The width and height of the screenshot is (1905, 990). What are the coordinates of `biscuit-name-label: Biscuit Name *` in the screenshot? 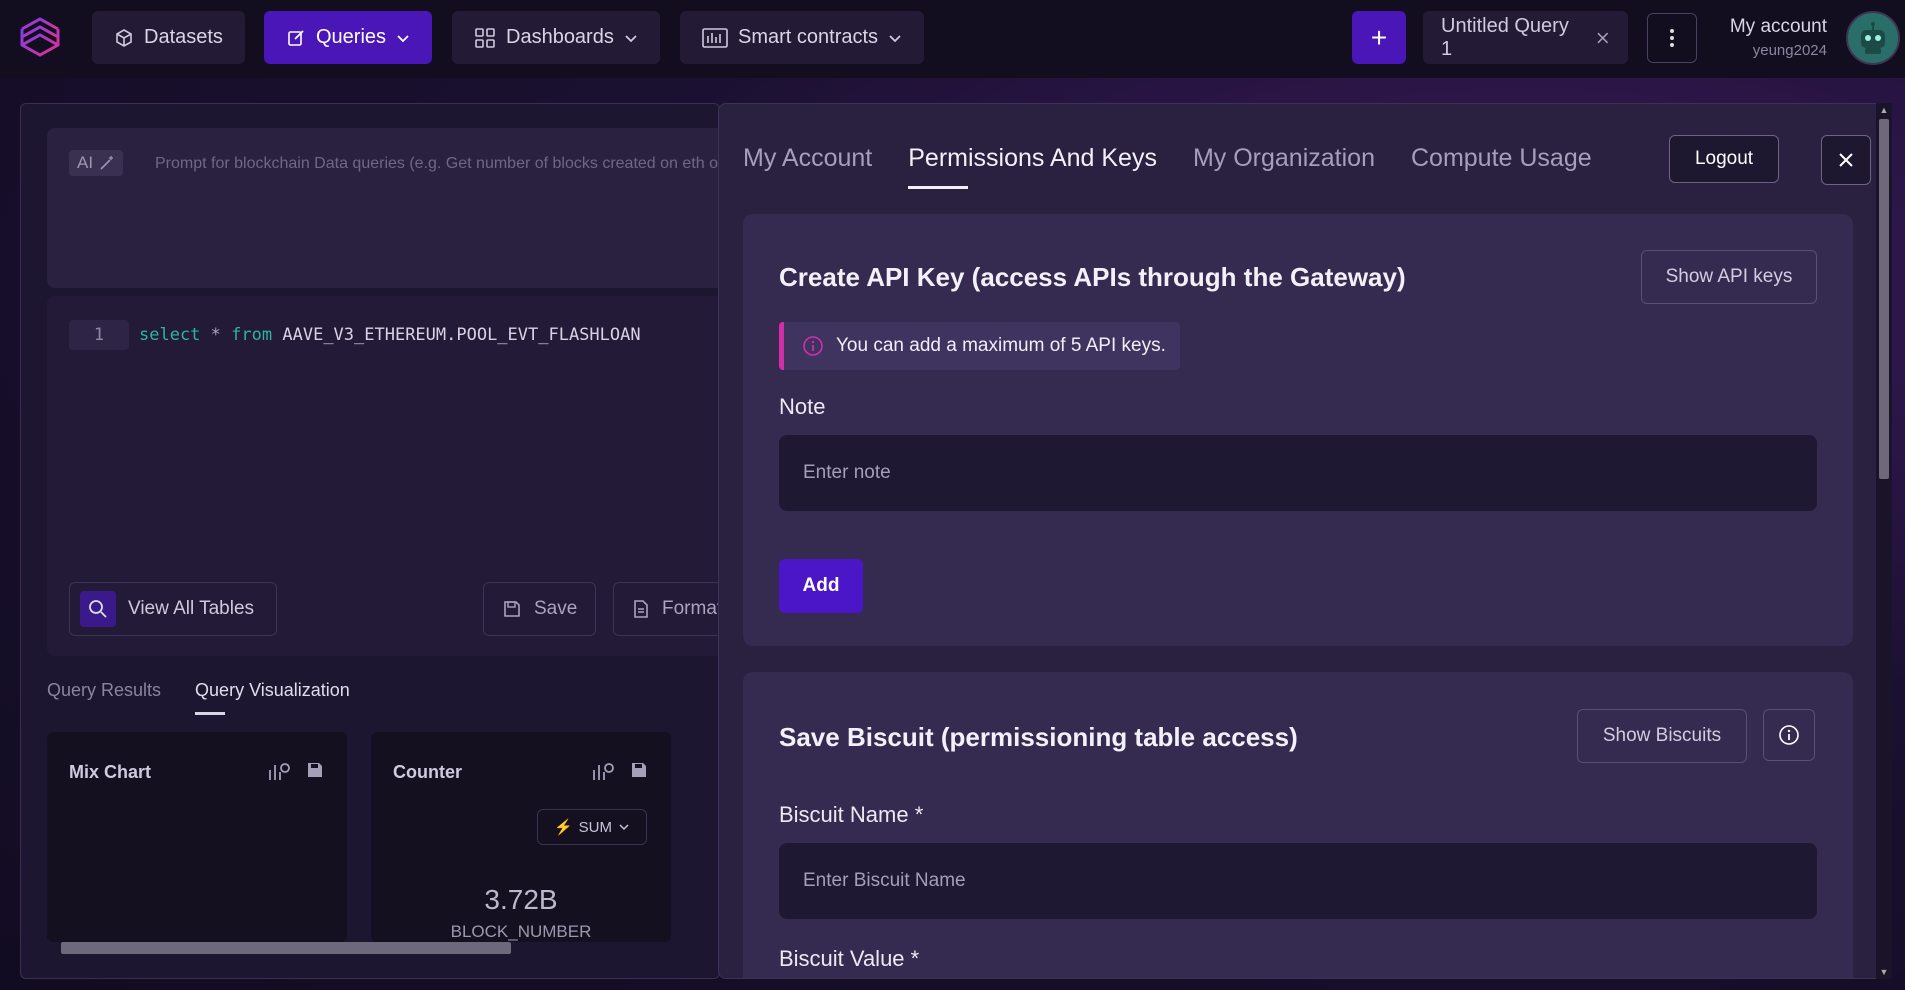 It's located at (851, 814).